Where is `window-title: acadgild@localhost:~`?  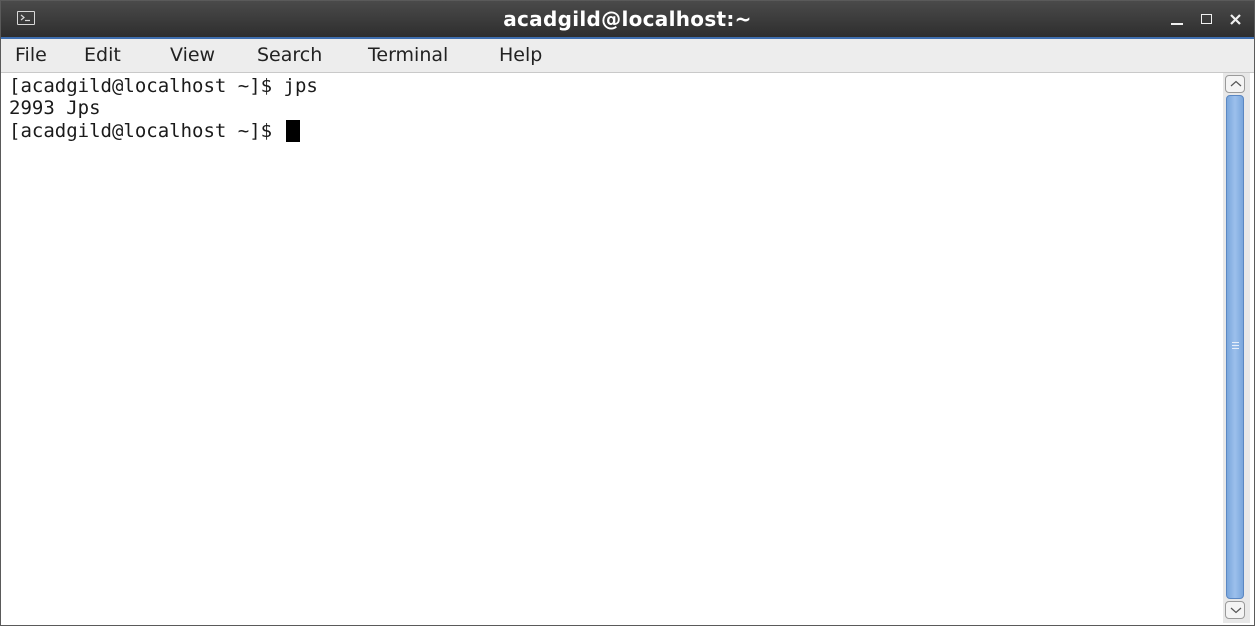 window-title: acadgild@localhost:~ is located at coordinates (627, 19).